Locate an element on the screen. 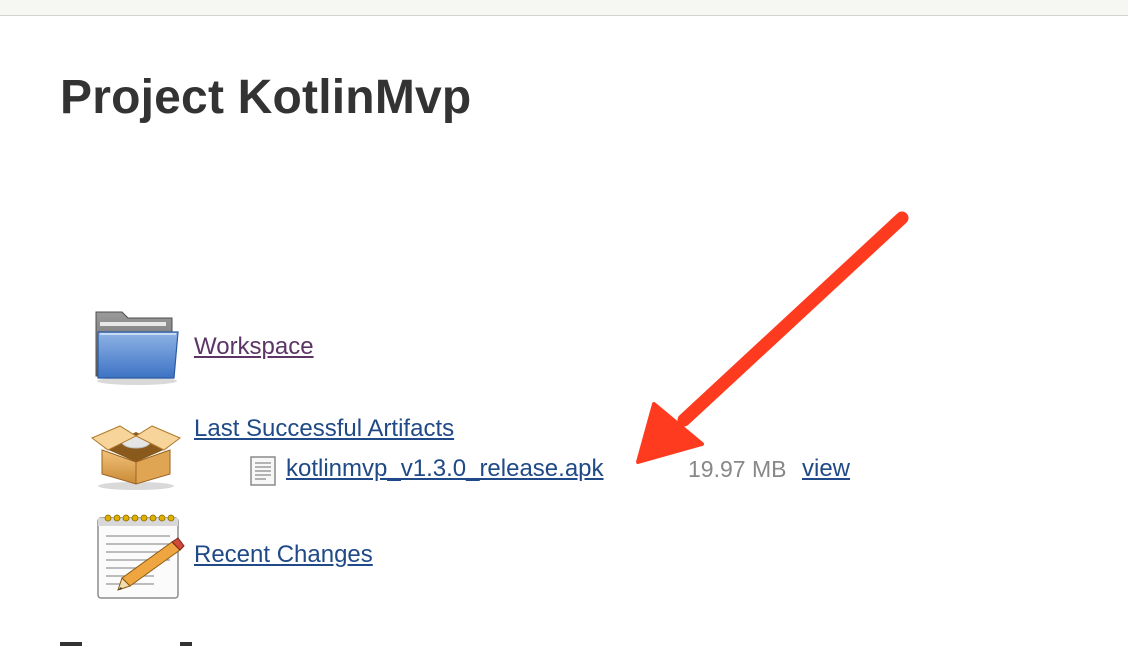 The height and width of the screenshot is (646, 1128). clipped-section-heading is located at coordinates (140, 642).